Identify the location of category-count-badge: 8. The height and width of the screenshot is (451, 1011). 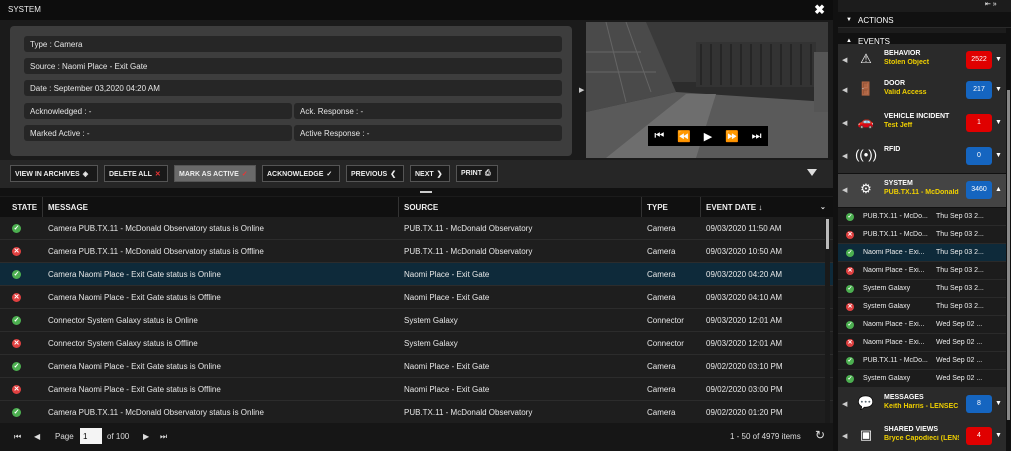
(979, 404).